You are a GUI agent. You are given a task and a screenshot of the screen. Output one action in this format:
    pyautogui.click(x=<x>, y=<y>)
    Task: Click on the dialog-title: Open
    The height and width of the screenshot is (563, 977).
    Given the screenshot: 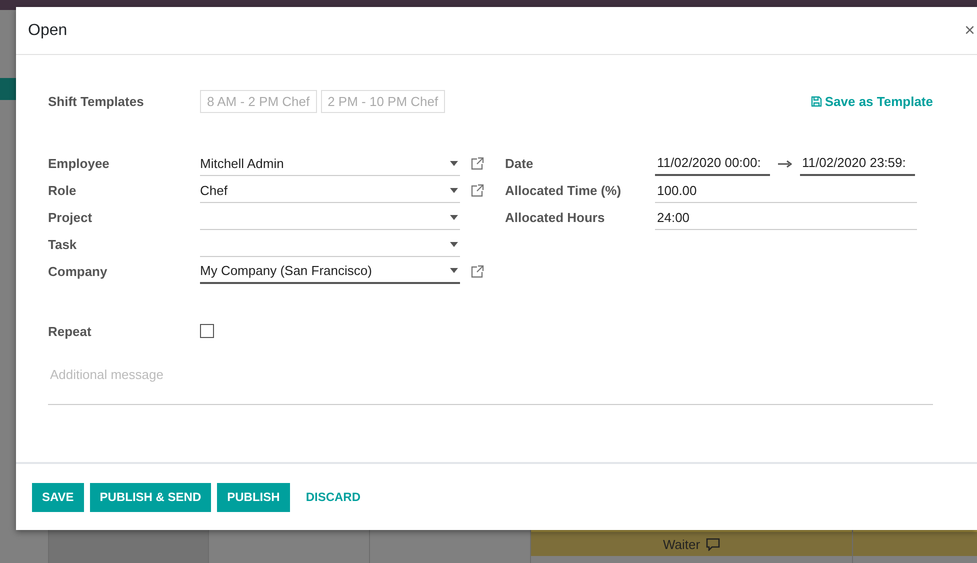 What is the action you would take?
    pyautogui.click(x=48, y=31)
    